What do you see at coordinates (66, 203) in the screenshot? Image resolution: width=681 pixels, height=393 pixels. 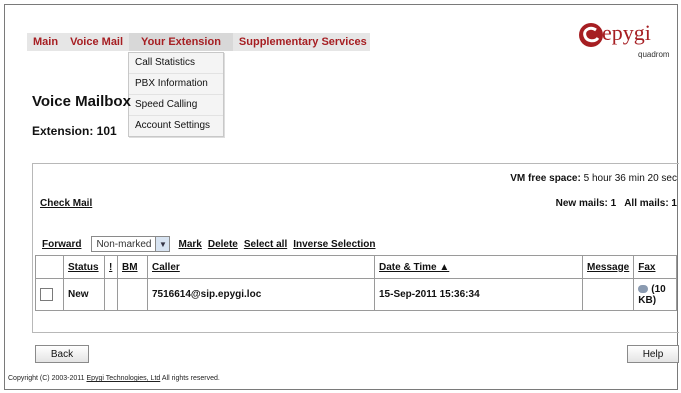 I see `check-mail-link: Check Mail` at bounding box center [66, 203].